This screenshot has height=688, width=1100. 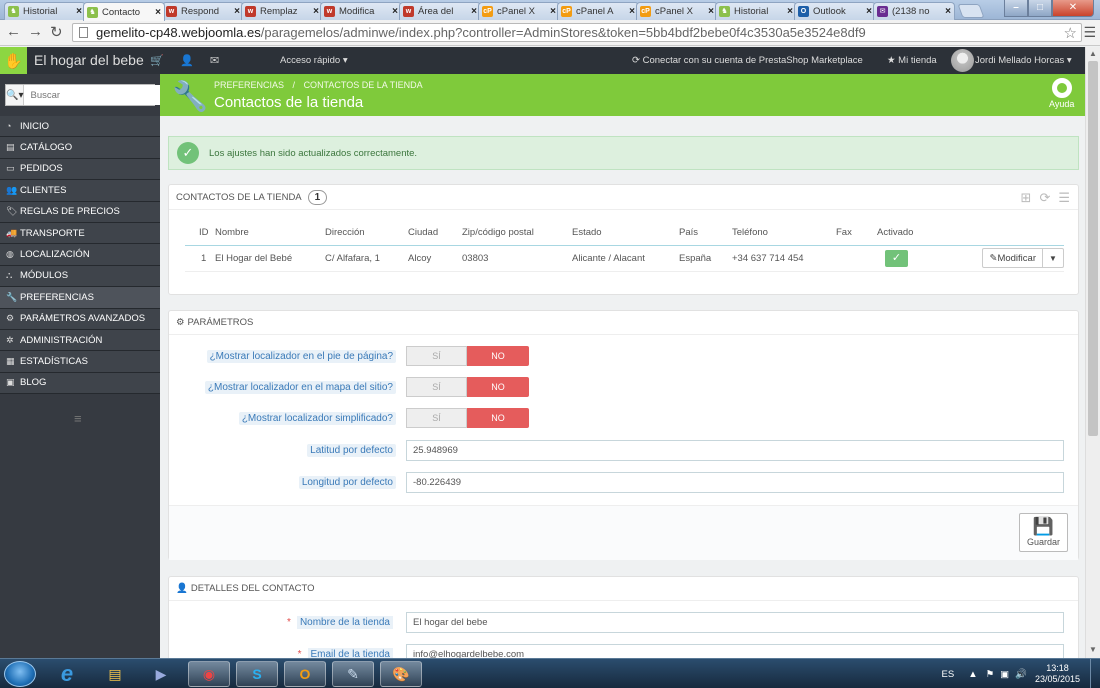 What do you see at coordinates (35, 31) in the screenshot?
I see `forward-icon: →` at bounding box center [35, 31].